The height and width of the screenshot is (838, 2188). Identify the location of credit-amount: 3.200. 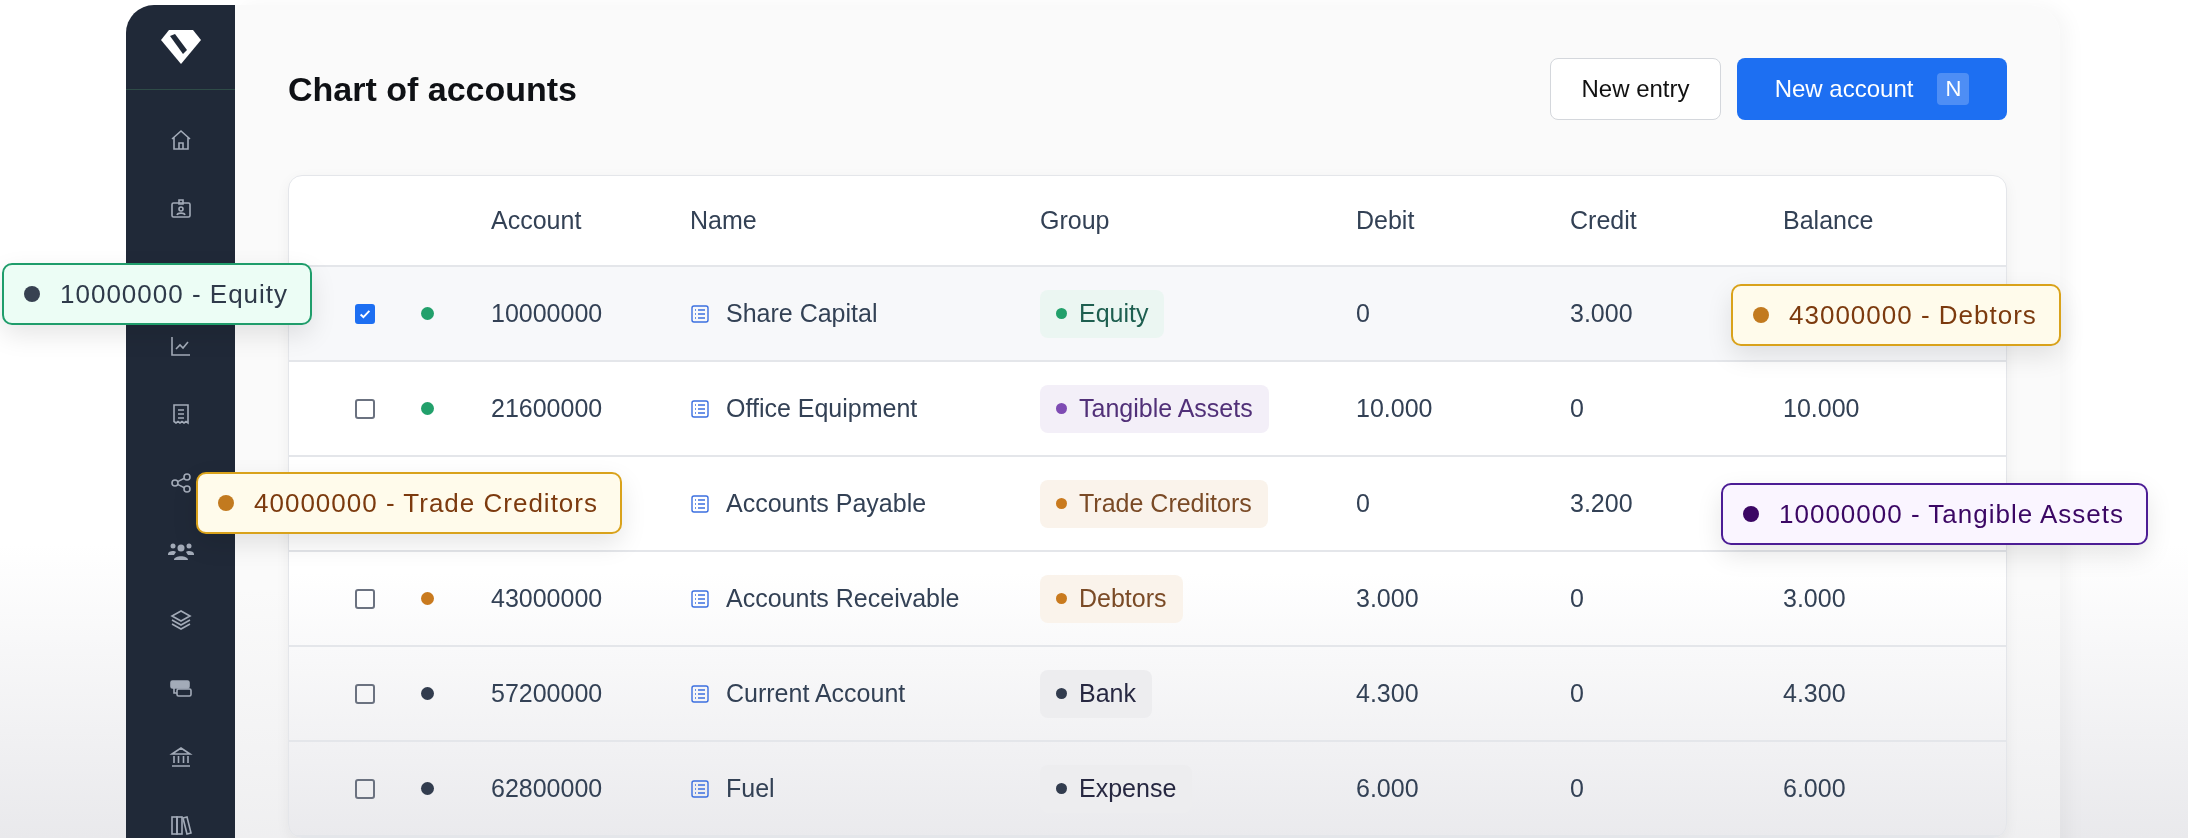
(1601, 503).